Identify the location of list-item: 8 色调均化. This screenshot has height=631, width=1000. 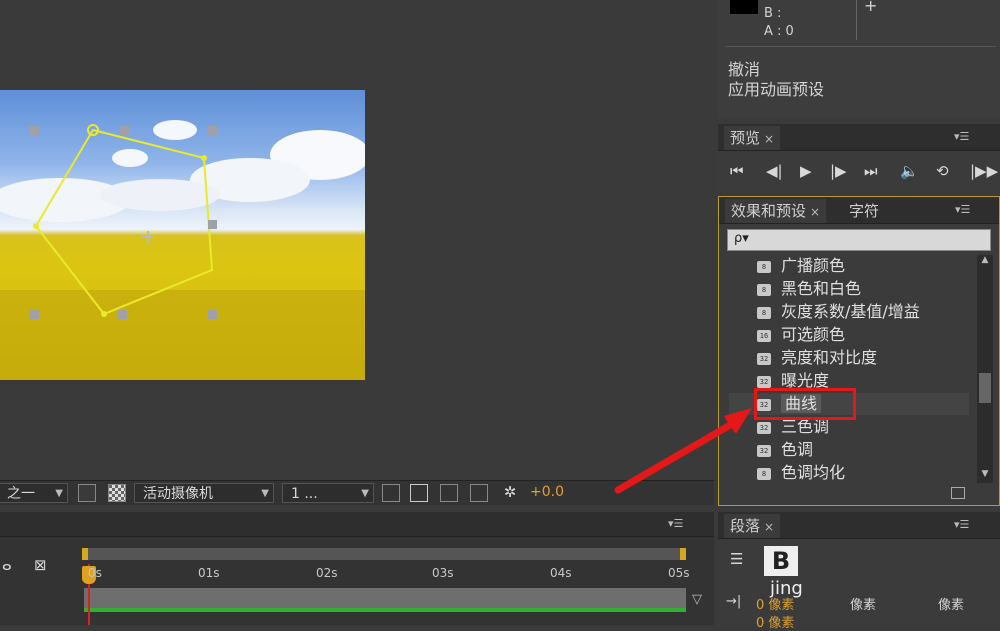
(849, 472).